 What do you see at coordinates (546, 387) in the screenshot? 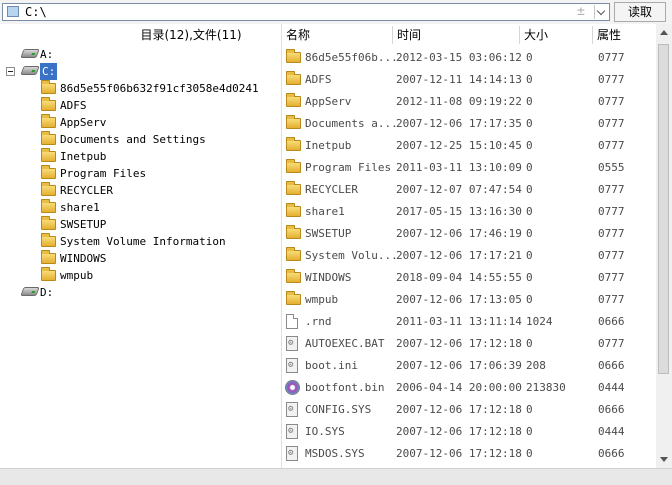
I see `file-size: 213830` at bounding box center [546, 387].